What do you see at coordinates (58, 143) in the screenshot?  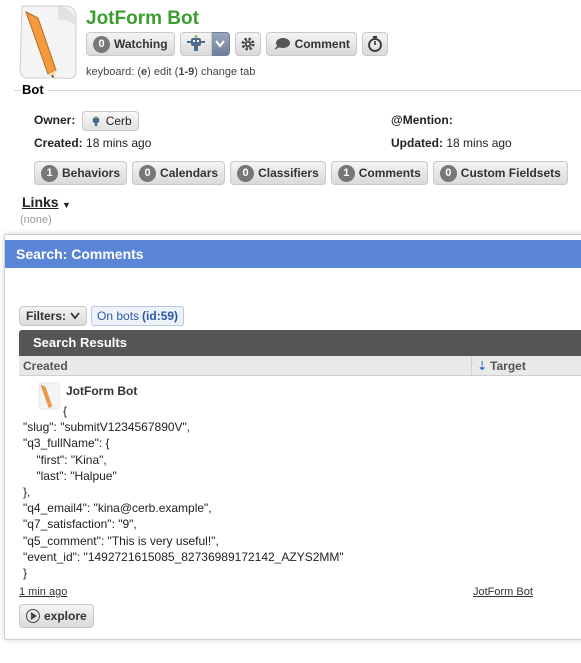 I see `created-label: Created:` at bounding box center [58, 143].